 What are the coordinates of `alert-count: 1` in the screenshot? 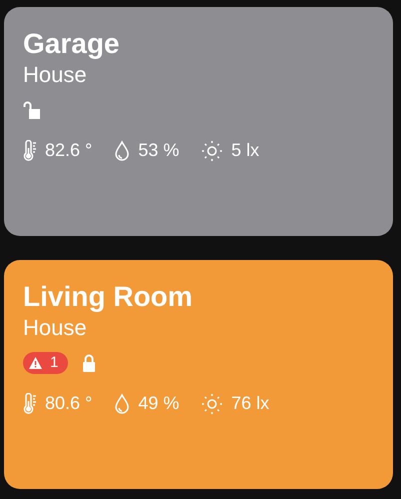 It's located at (55, 362).